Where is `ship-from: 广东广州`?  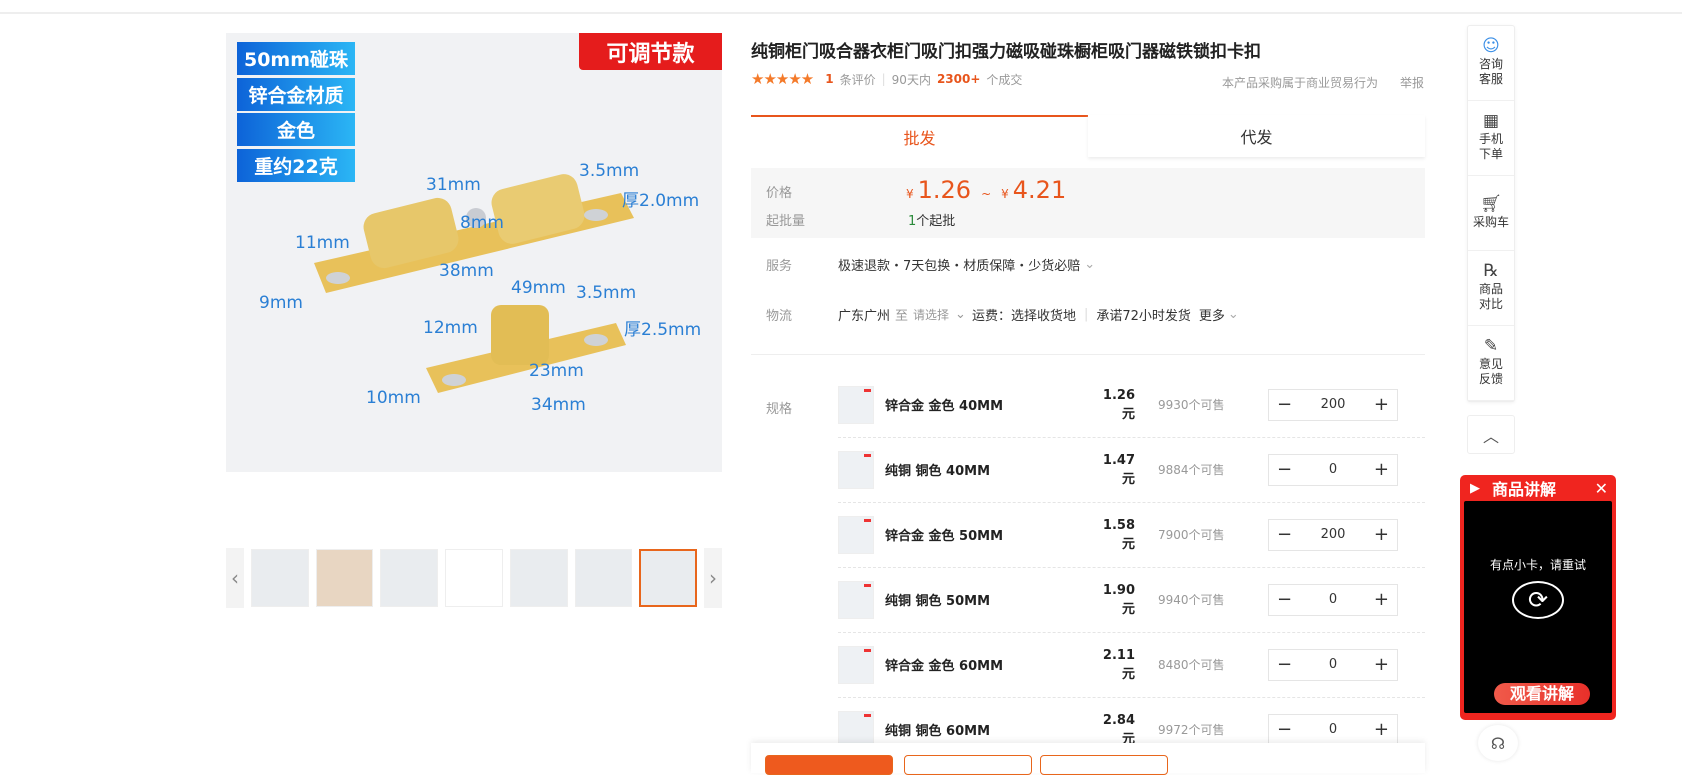
ship-from: 广东广州 is located at coordinates (864, 316).